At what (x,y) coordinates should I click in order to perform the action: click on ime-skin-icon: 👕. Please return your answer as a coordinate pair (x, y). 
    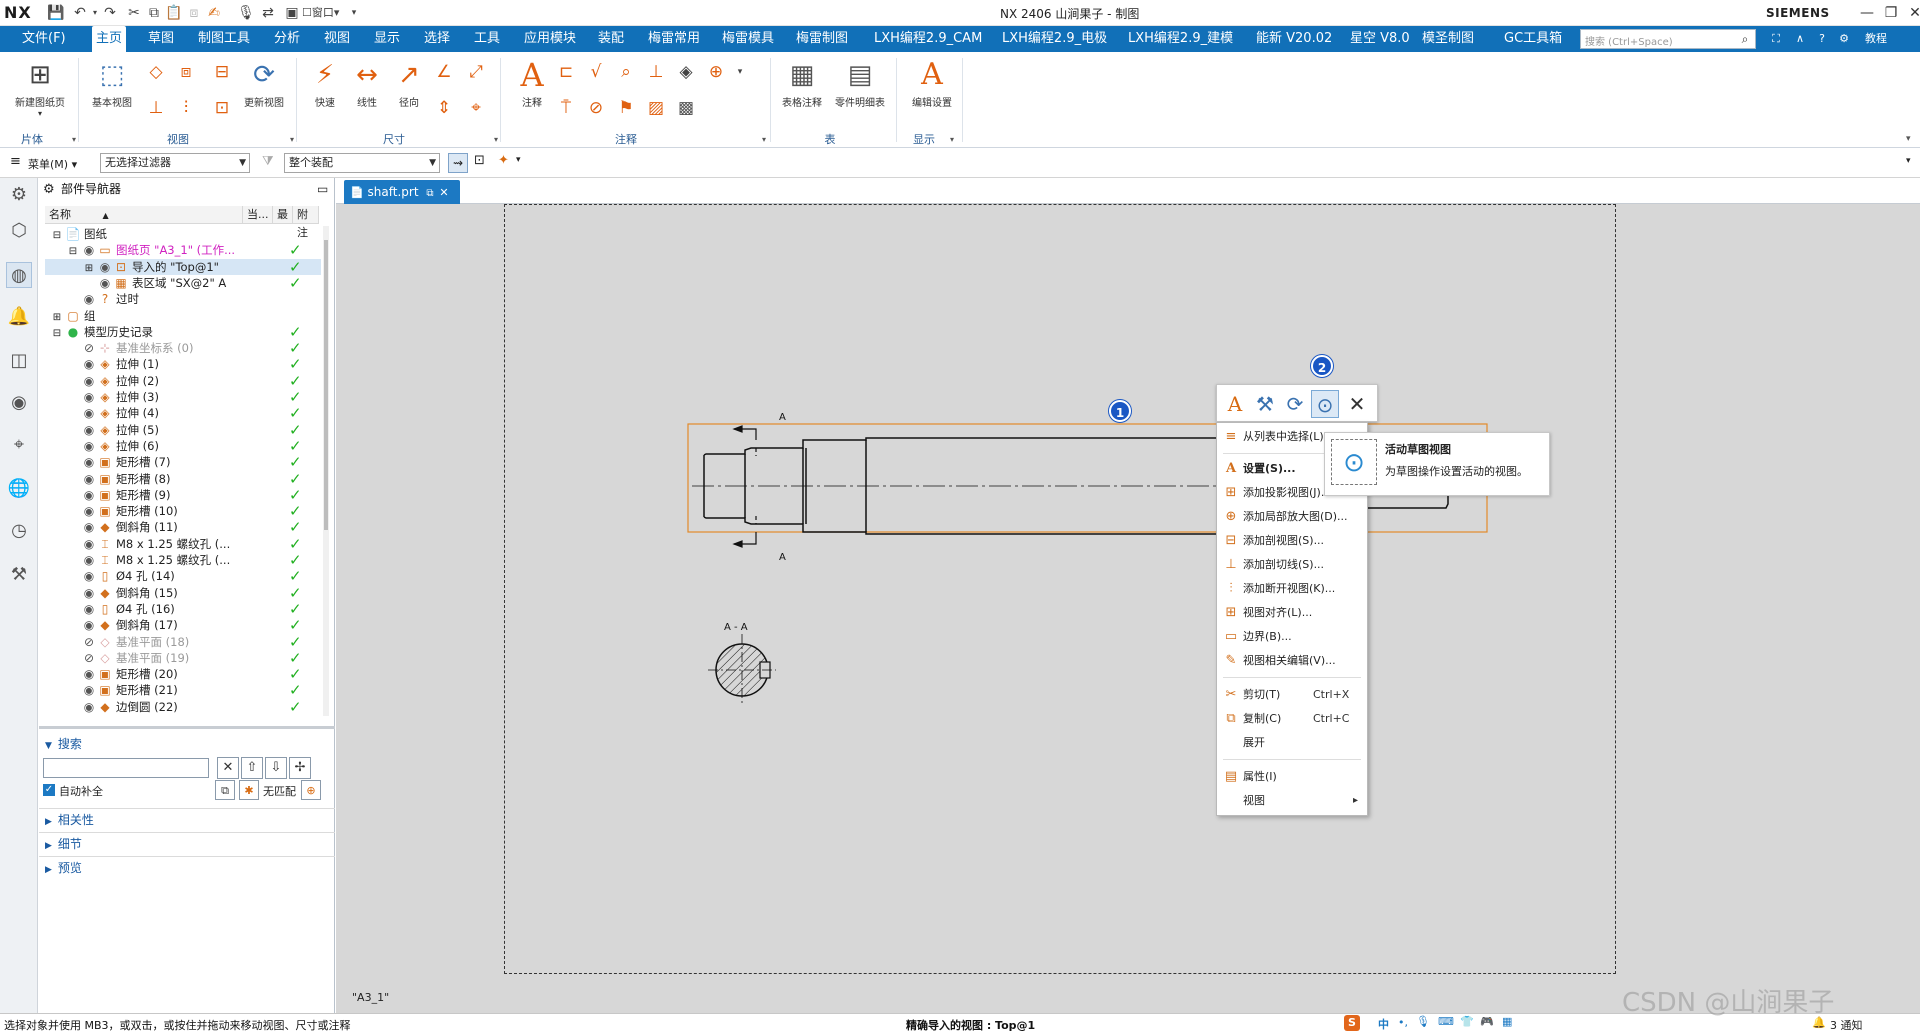
    Looking at the image, I should click on (1467, 1021).